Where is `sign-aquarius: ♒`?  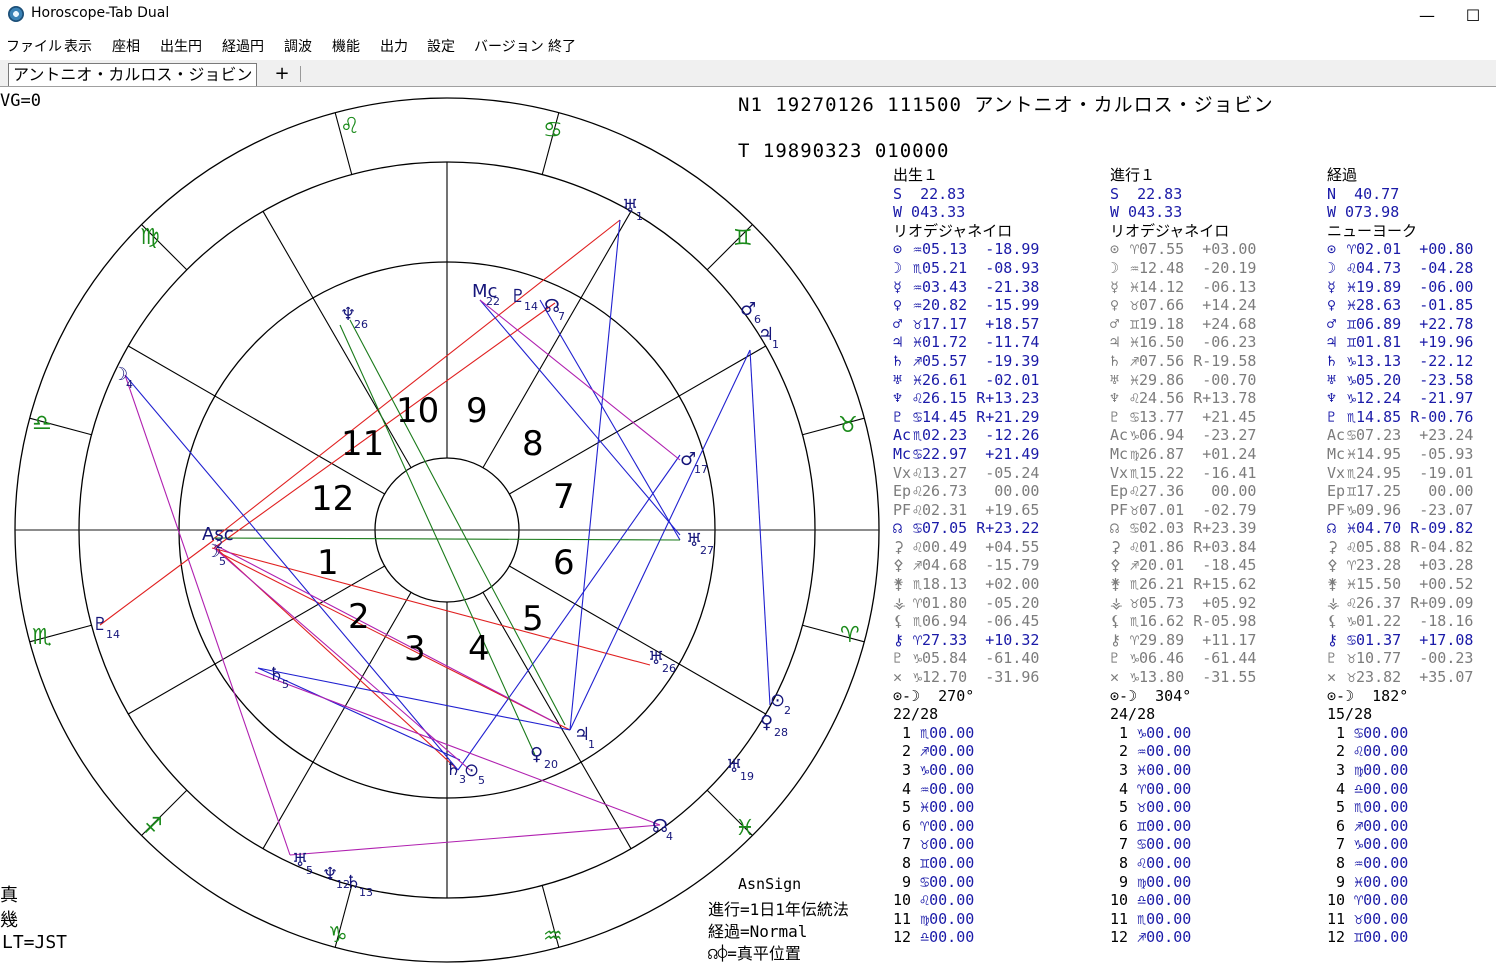 sign-aquarius: ♒ is located at coordinates (553, 936).